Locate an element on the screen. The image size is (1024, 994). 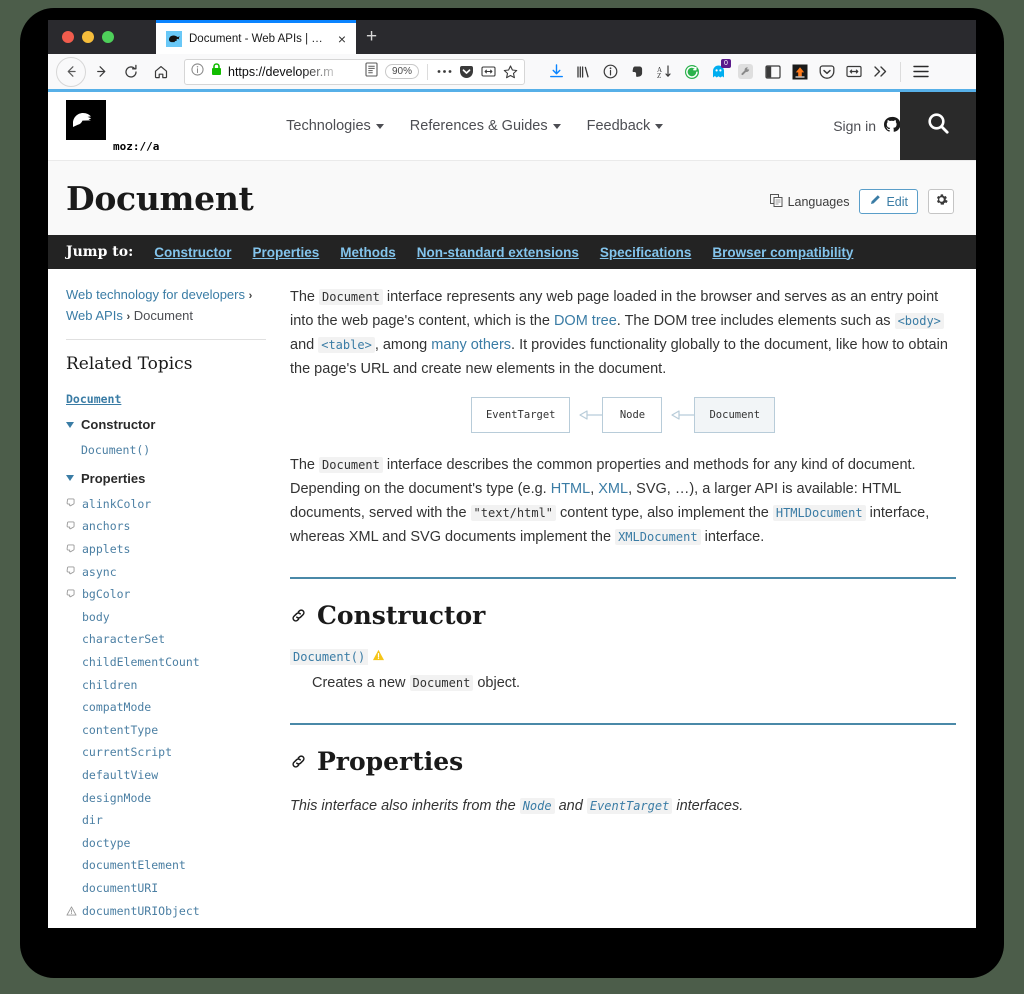
inline-code-node: Node is located at coordinates (537, 806).